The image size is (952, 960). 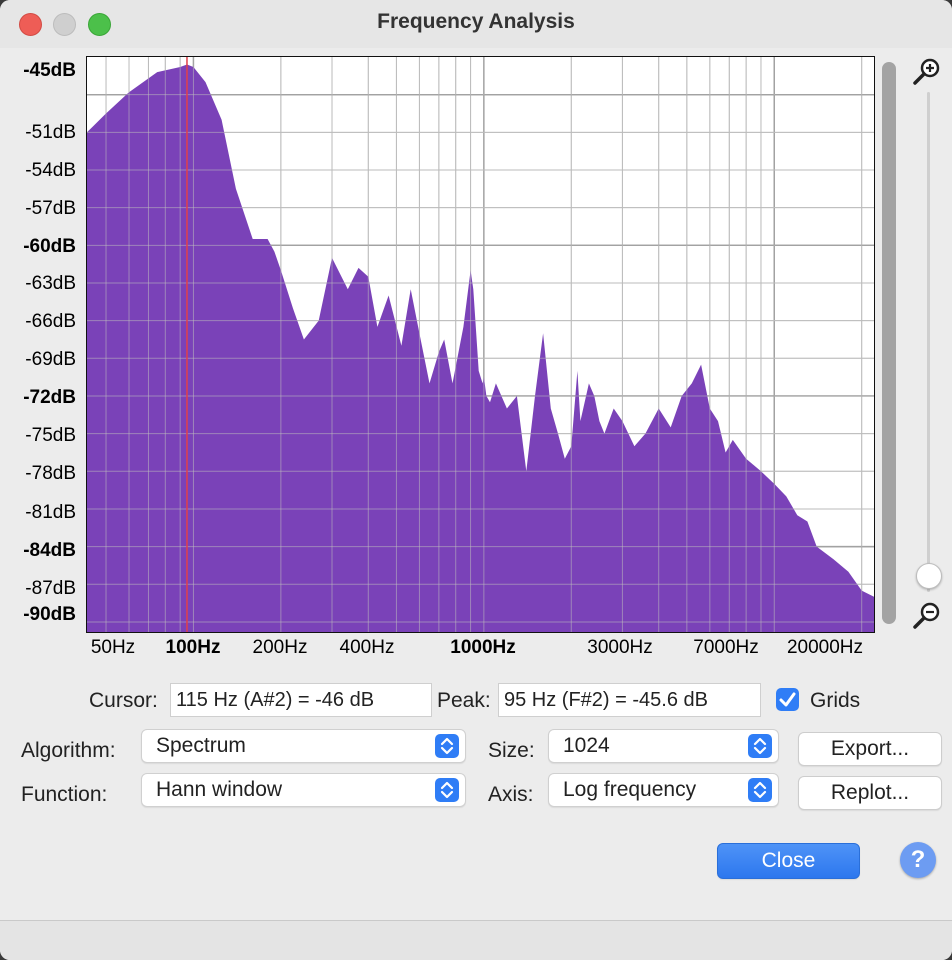 What do you see at coordinates (49, 246) in the screenshot?
I see `y-tick-label: -60dB` at bounding box center [49, 246].